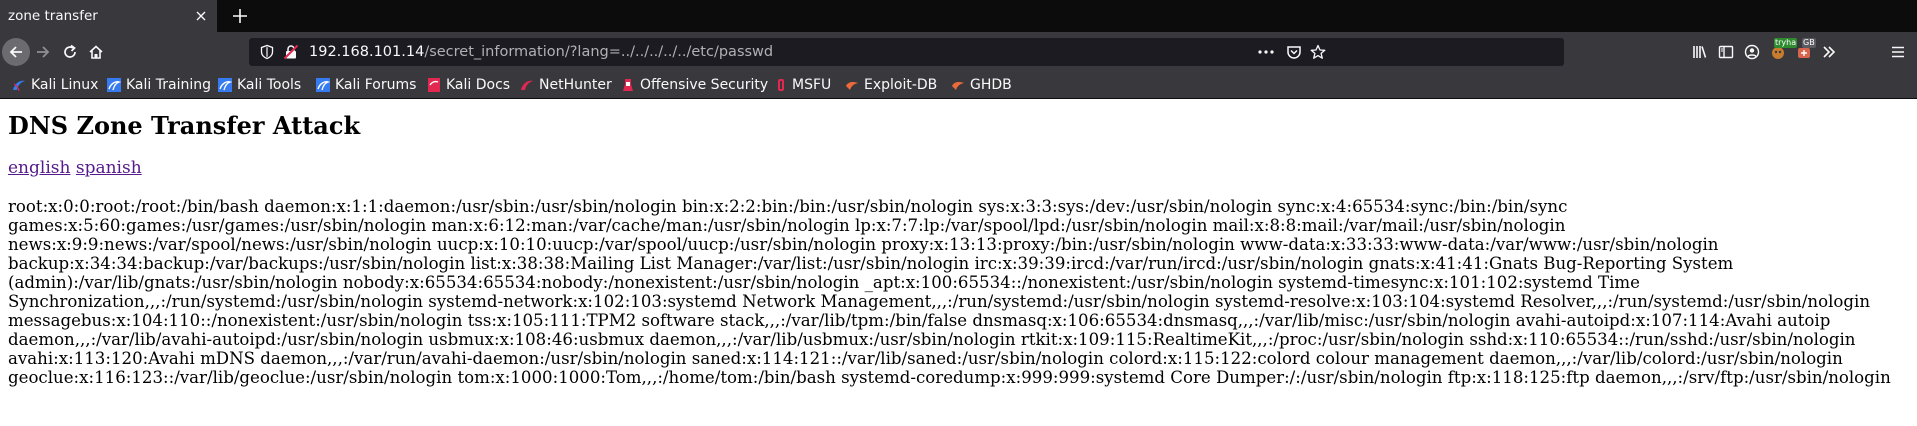  I want to click on bookmark-label: Kali Forums, so click(376, 85).